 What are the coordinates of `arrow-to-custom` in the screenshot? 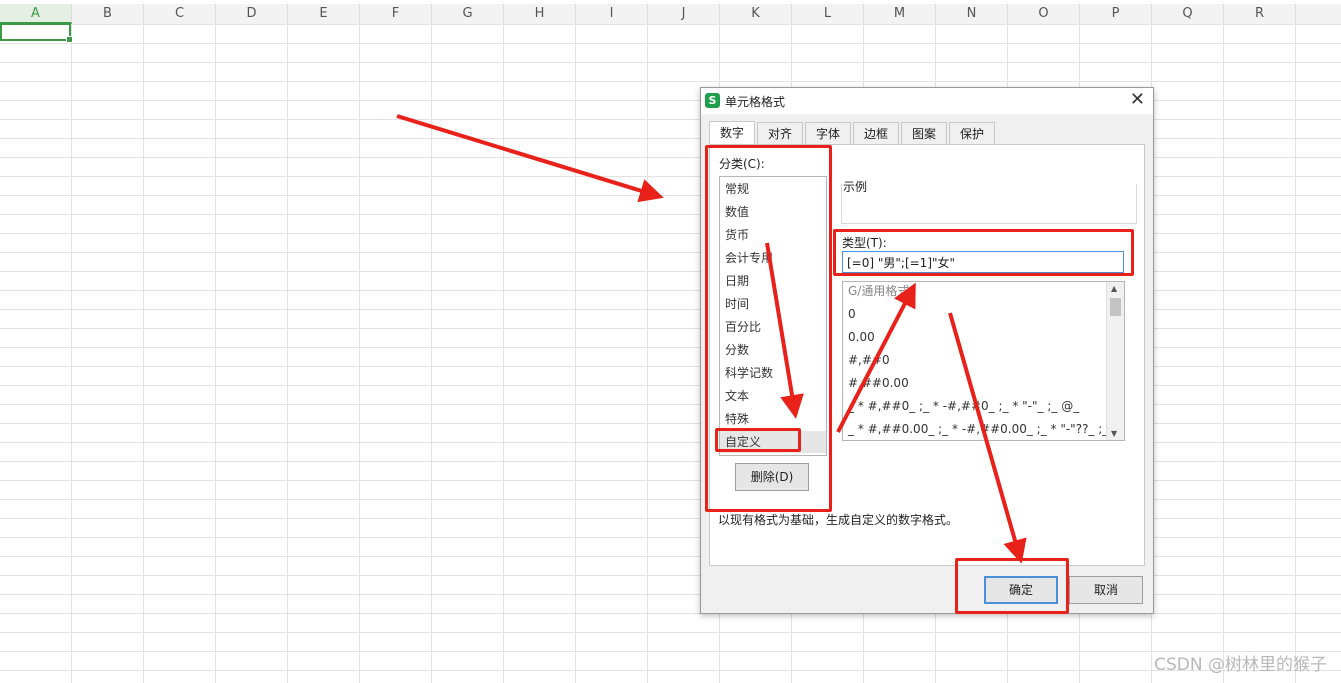 It's located at (784, 330).